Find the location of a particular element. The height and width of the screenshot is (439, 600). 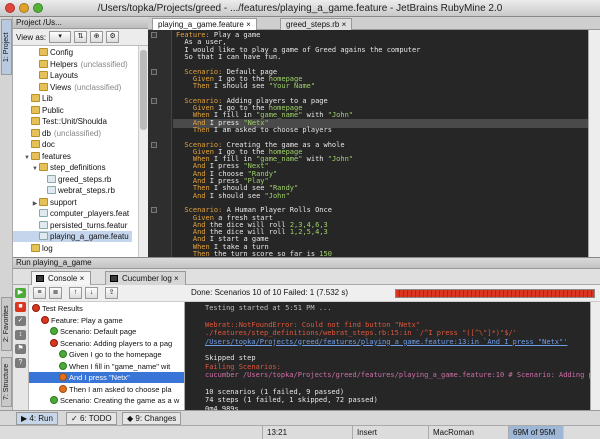

code-token: the turn score so far is is located at coordinates (264, 253).